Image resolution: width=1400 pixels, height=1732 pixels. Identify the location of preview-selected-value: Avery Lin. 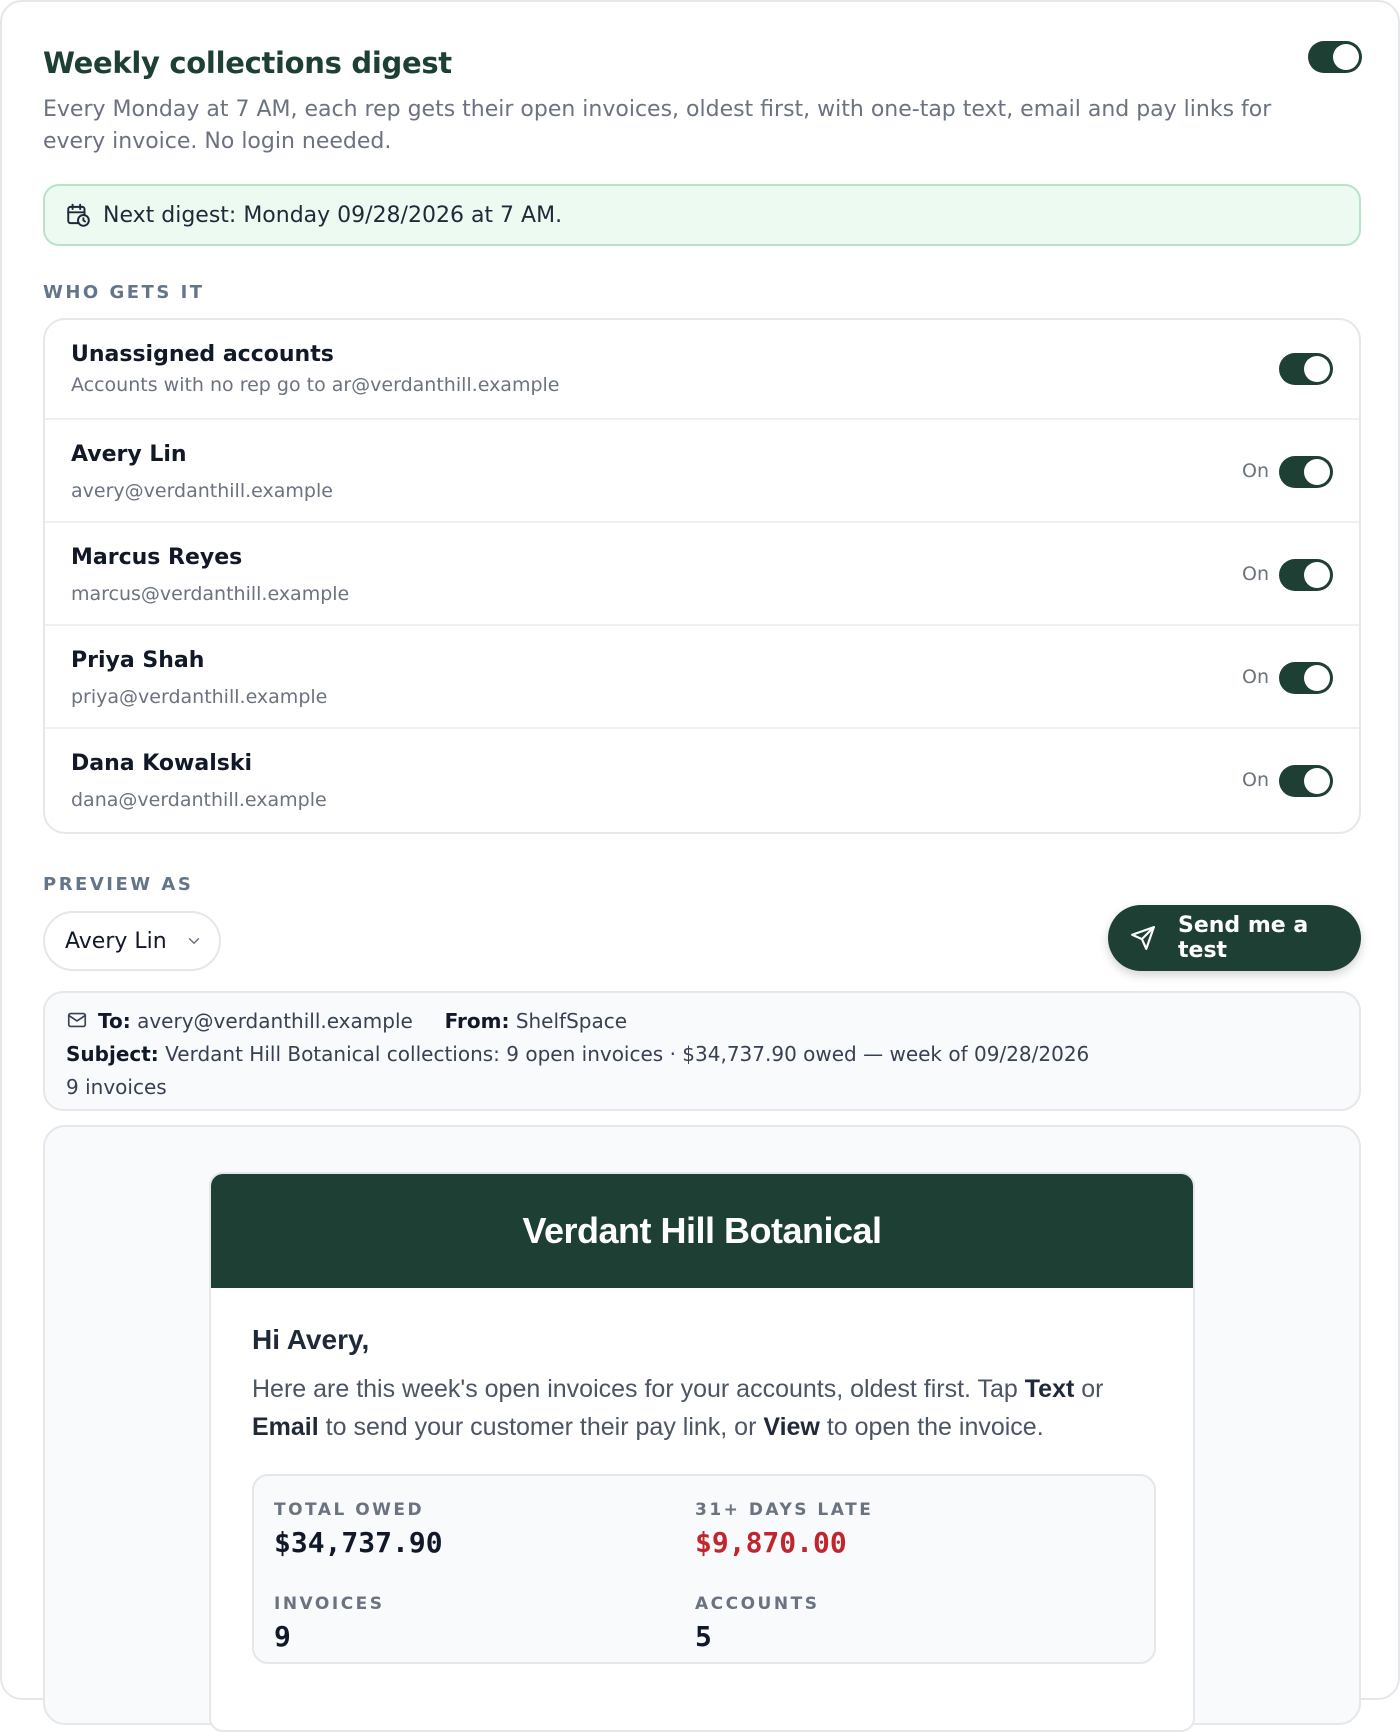
(116, 941).